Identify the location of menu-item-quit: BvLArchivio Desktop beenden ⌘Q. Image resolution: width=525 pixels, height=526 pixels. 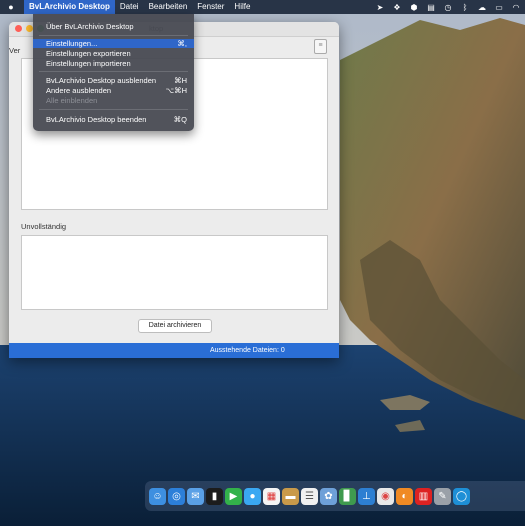
(113, 119).